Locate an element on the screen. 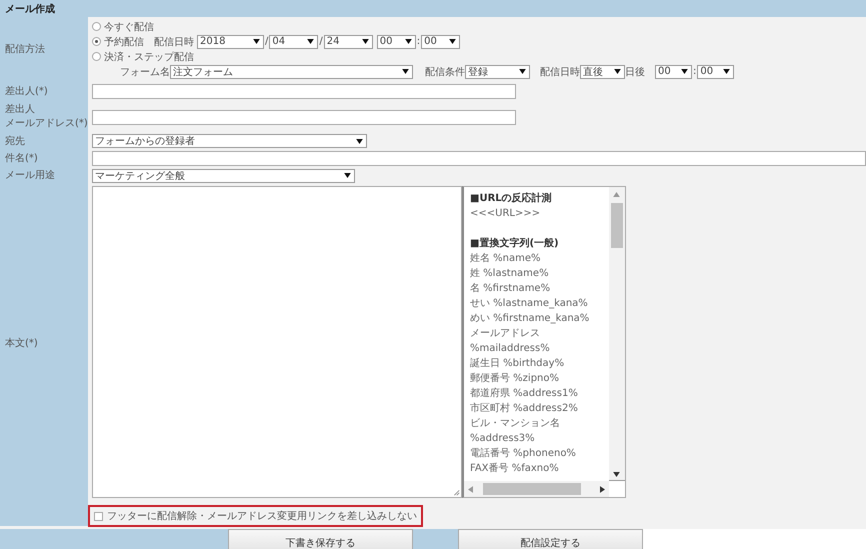 This screenshot has width=866, height=549. tag-item: 名 %firstname% is located at coordinates (511, 289).